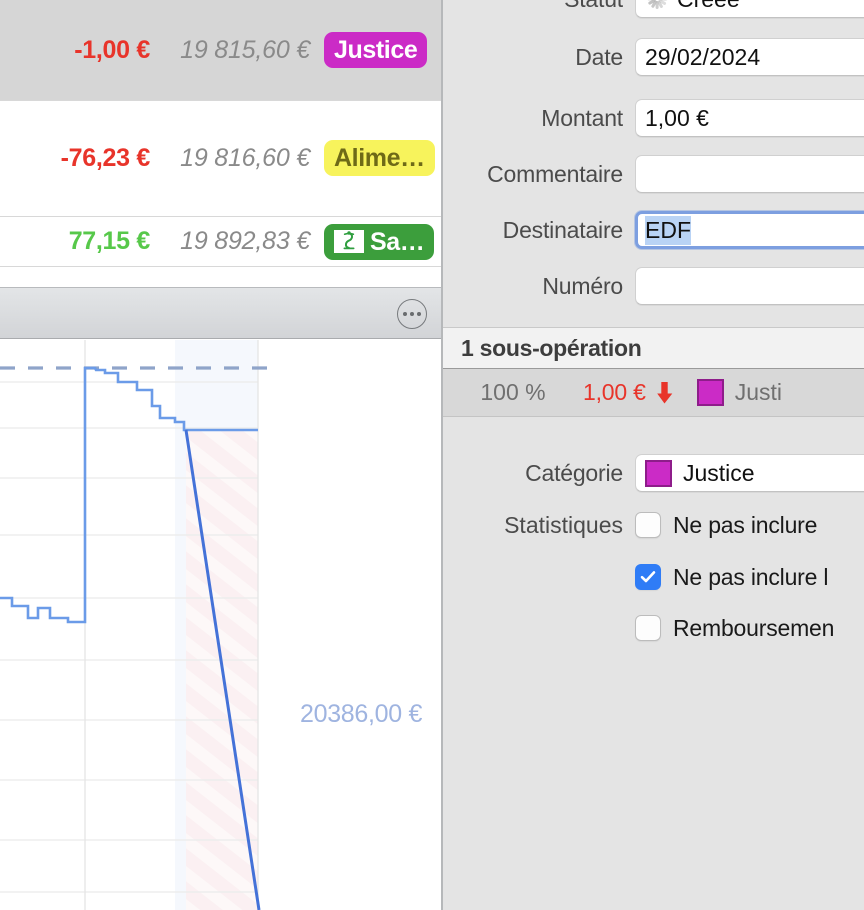 This screenshot has height=910, width=864. I want to click on ellipsis-circle-icon, so click(412, 314).